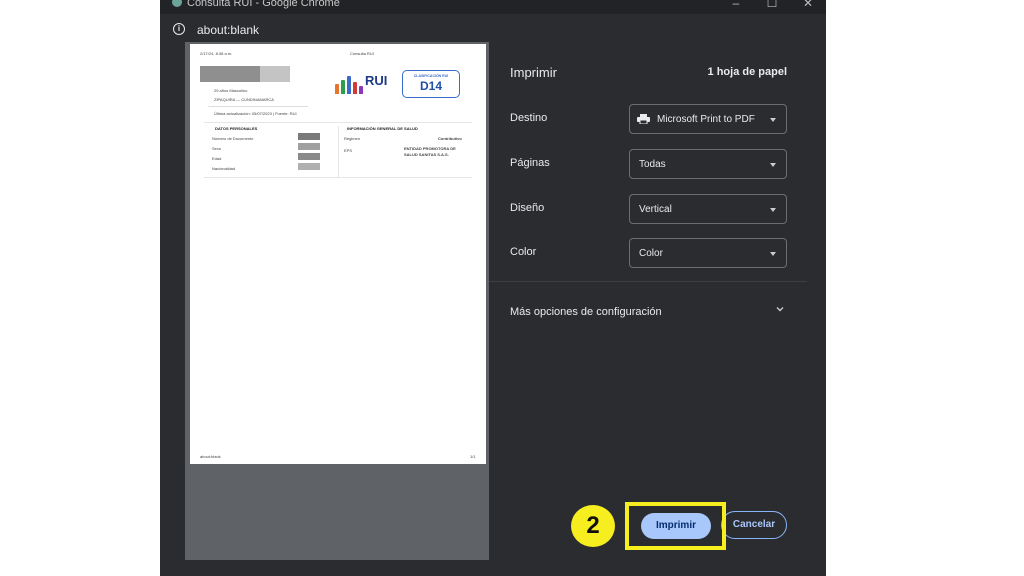 Image resolution: width=1024 pixels, height=576 pixels. Describe the element at coordinates (348, 150) in the screenshot. I see `health-eps-label: EPS` at that location.